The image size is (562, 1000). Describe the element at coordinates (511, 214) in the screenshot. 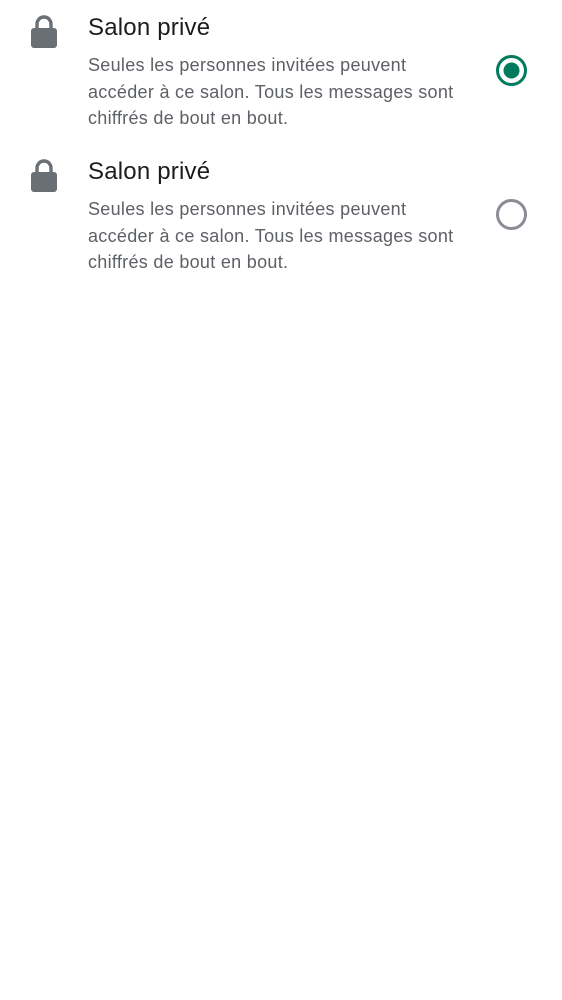

I see `radio-button-unselected` at that location.